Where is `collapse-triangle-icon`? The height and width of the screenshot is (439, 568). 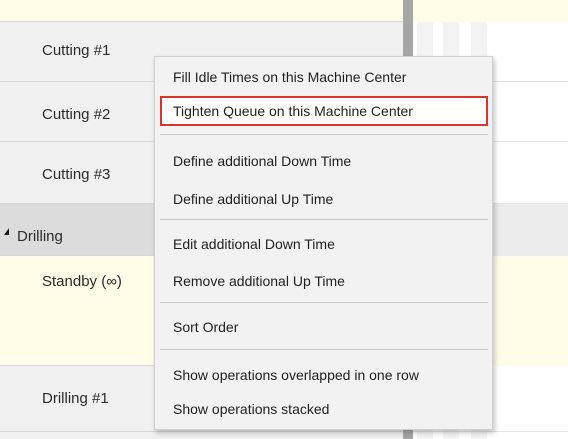
collapse-triangle-icon is located at coordinates (6, 231).